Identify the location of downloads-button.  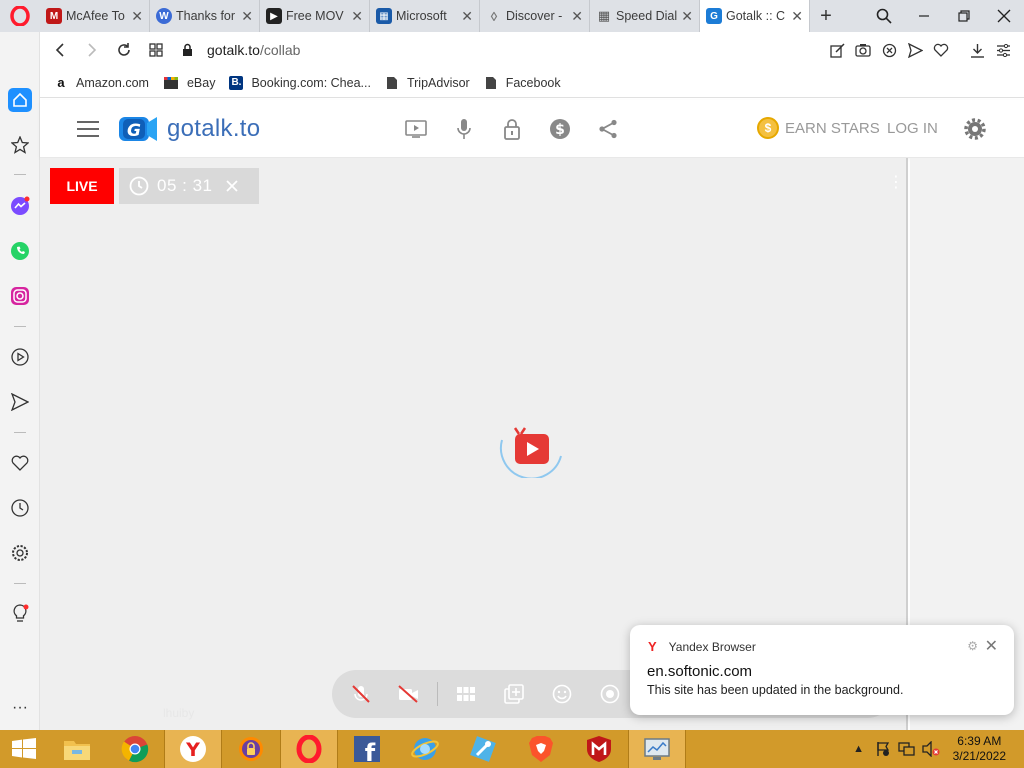
(977, 50).